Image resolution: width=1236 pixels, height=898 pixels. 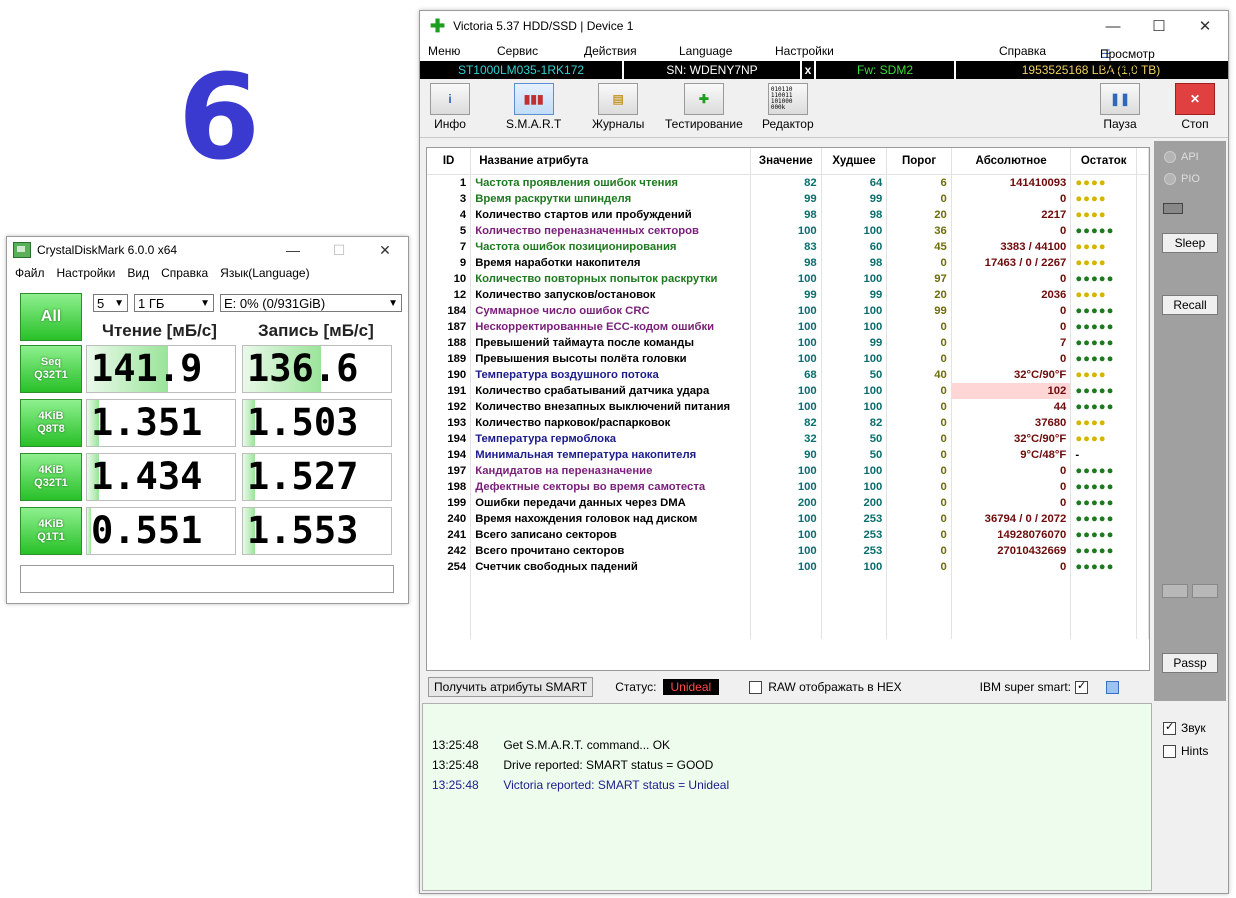 I want to click on stop-button: ✕ Стоп, so click(x=1195, y=107).